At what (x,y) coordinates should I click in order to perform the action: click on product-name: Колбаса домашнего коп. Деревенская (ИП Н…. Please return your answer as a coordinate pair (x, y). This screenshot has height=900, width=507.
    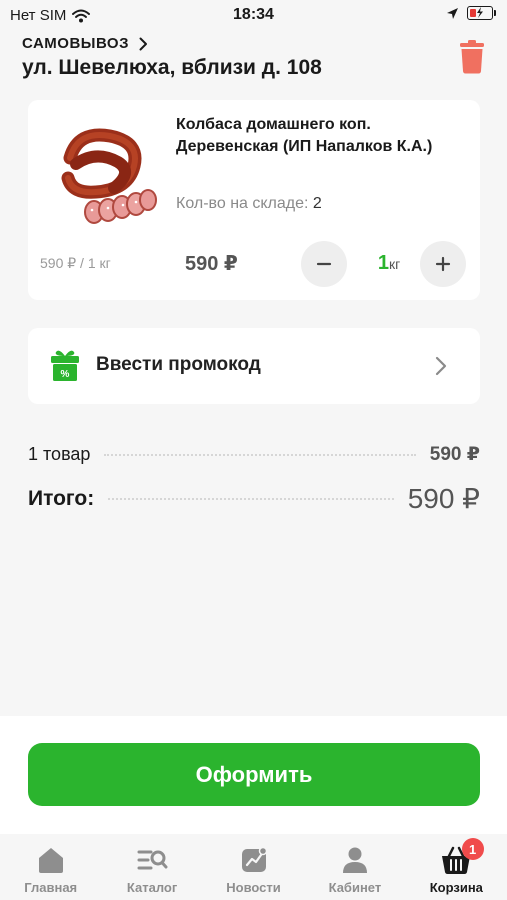
    Looking at the image, I should click on (321, 136).